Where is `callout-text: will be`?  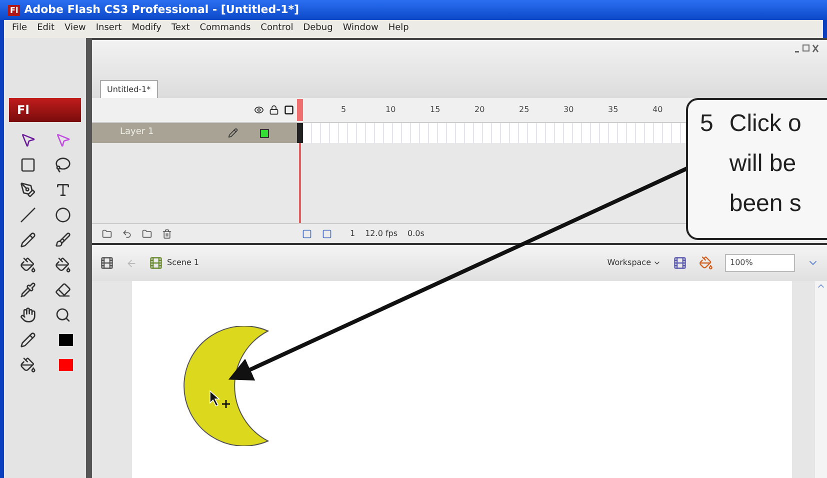 callout-text: will be is located at coordinates (763, 164).